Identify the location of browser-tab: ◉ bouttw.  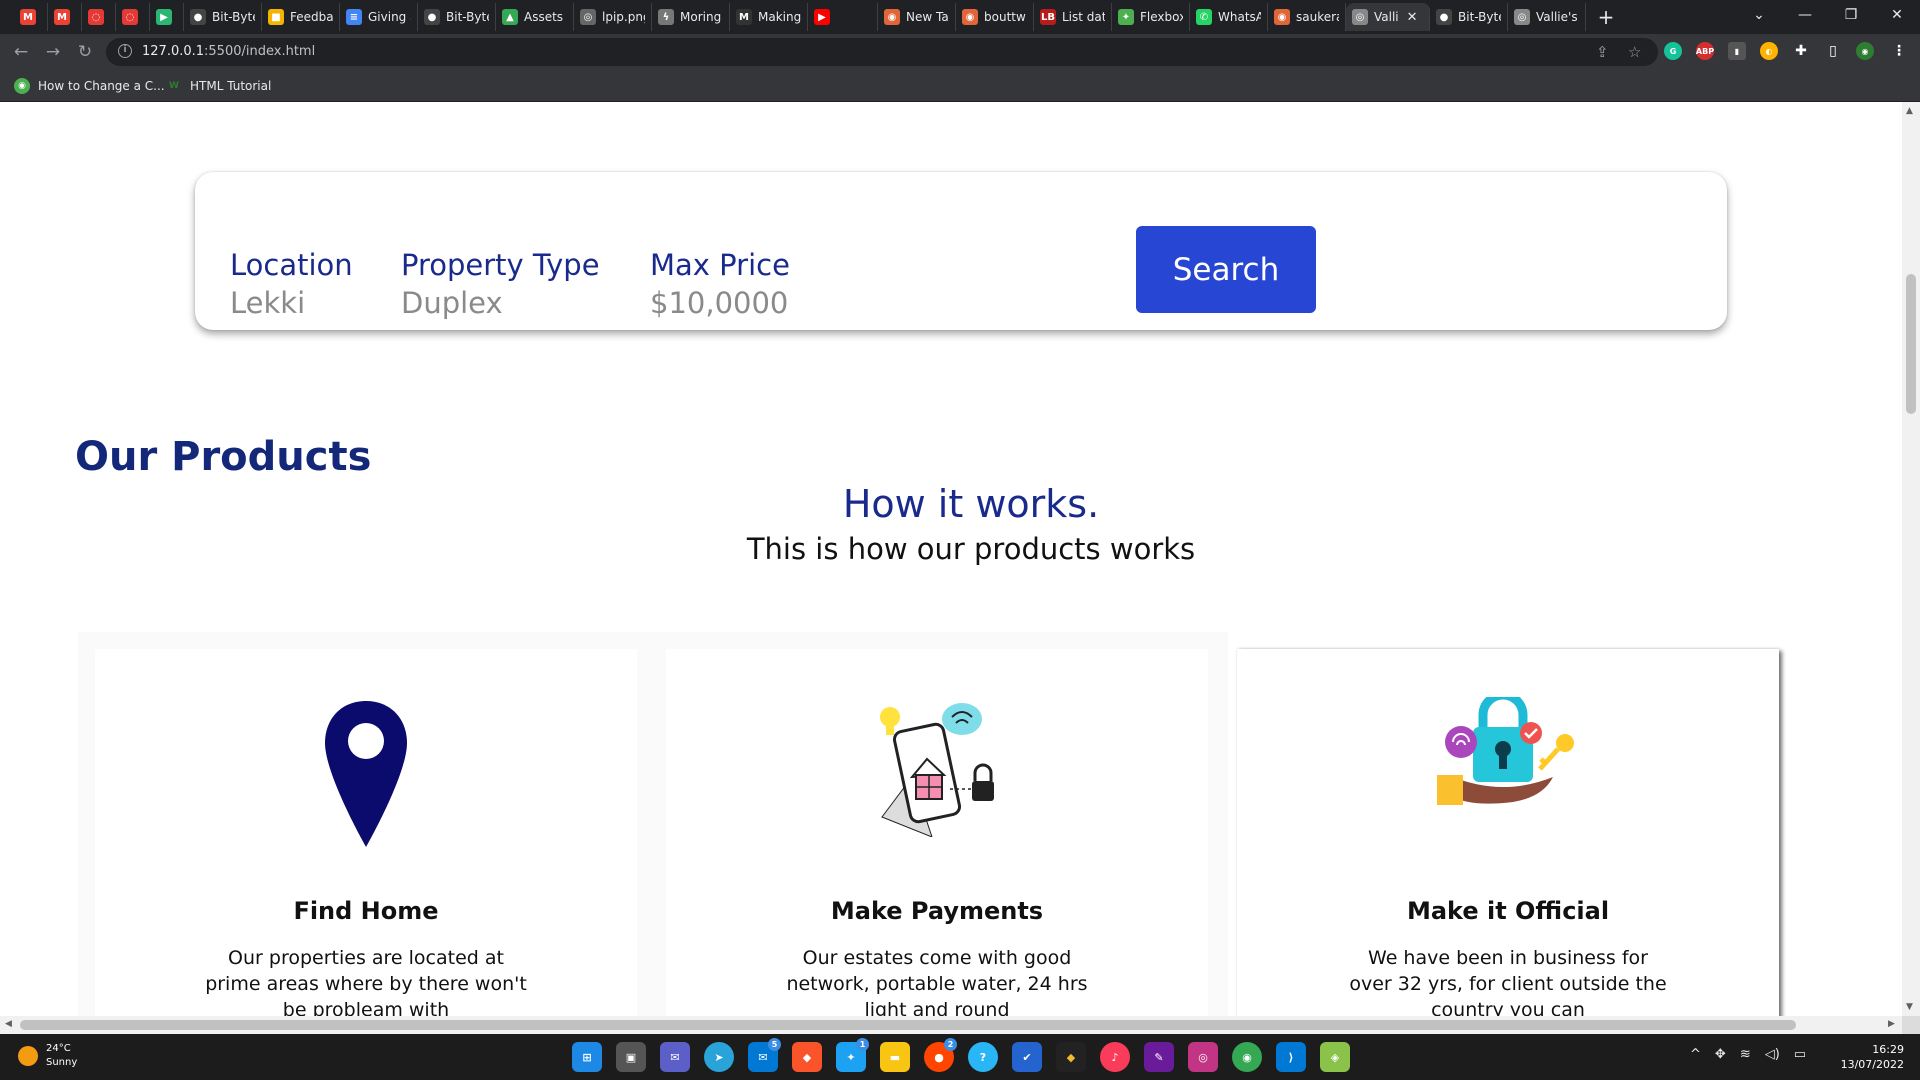
(995, 17).